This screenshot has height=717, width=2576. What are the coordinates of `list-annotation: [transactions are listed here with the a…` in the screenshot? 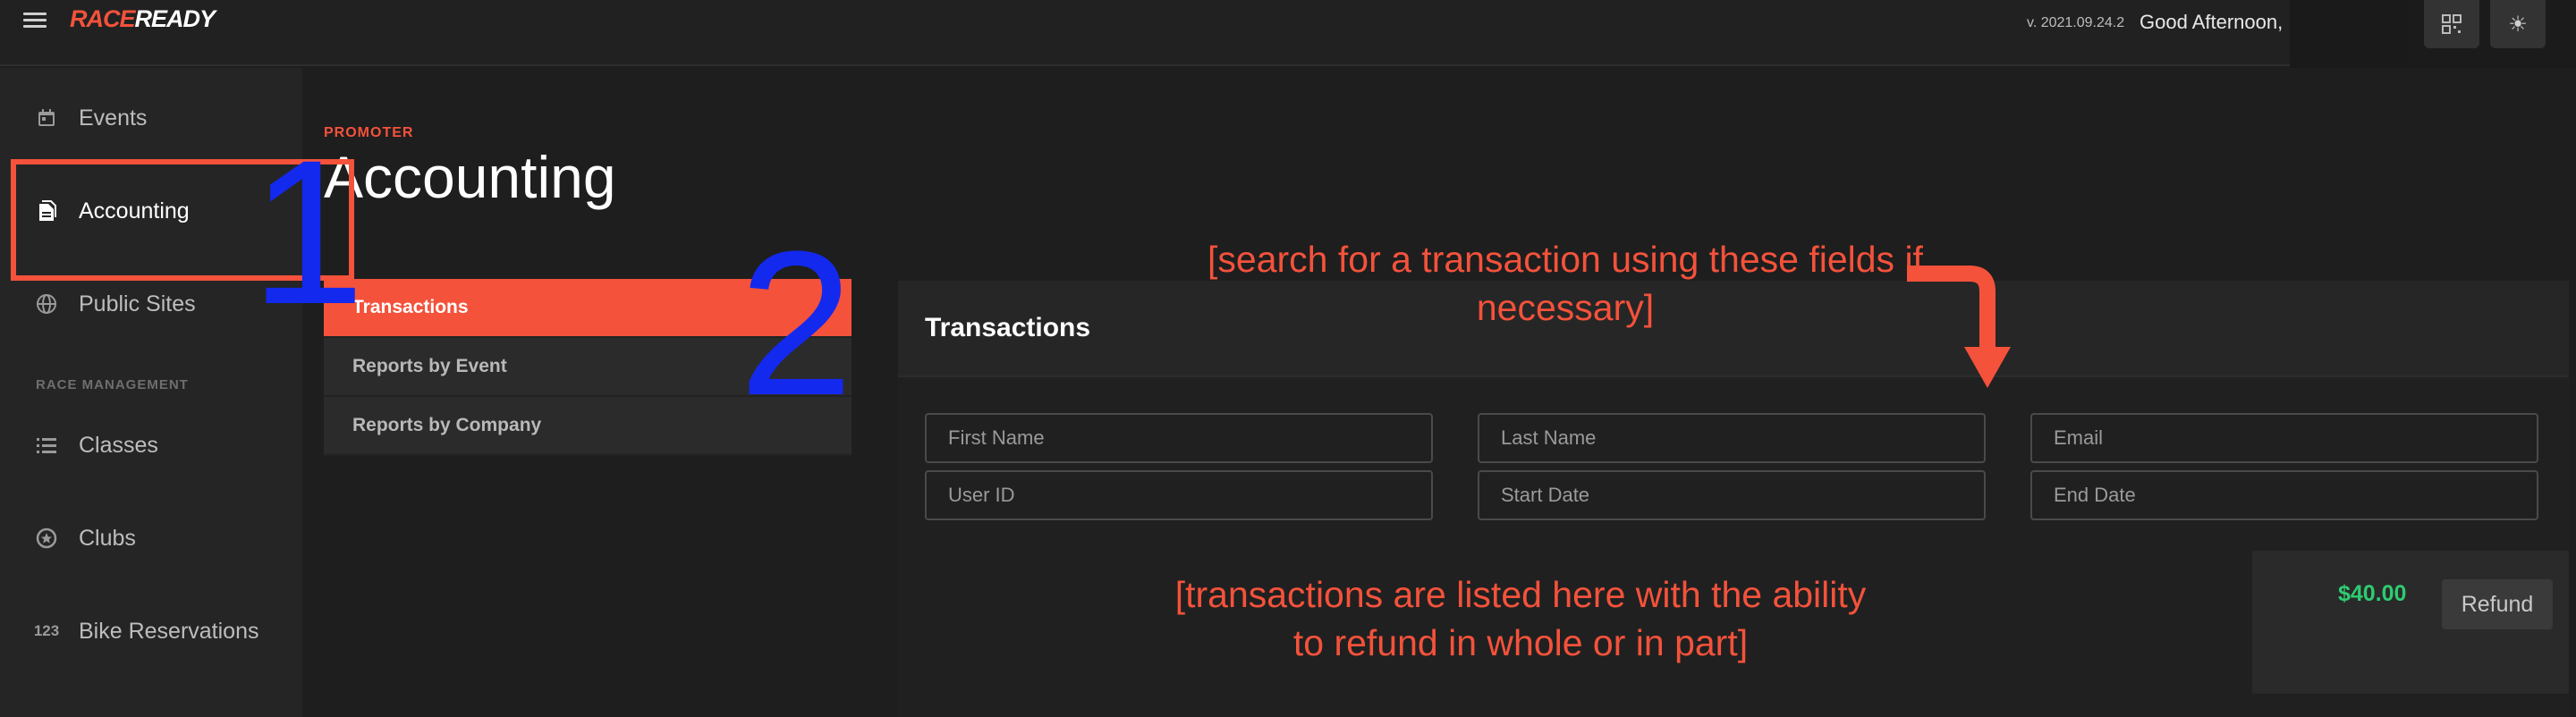 It's located at (1520, 618).